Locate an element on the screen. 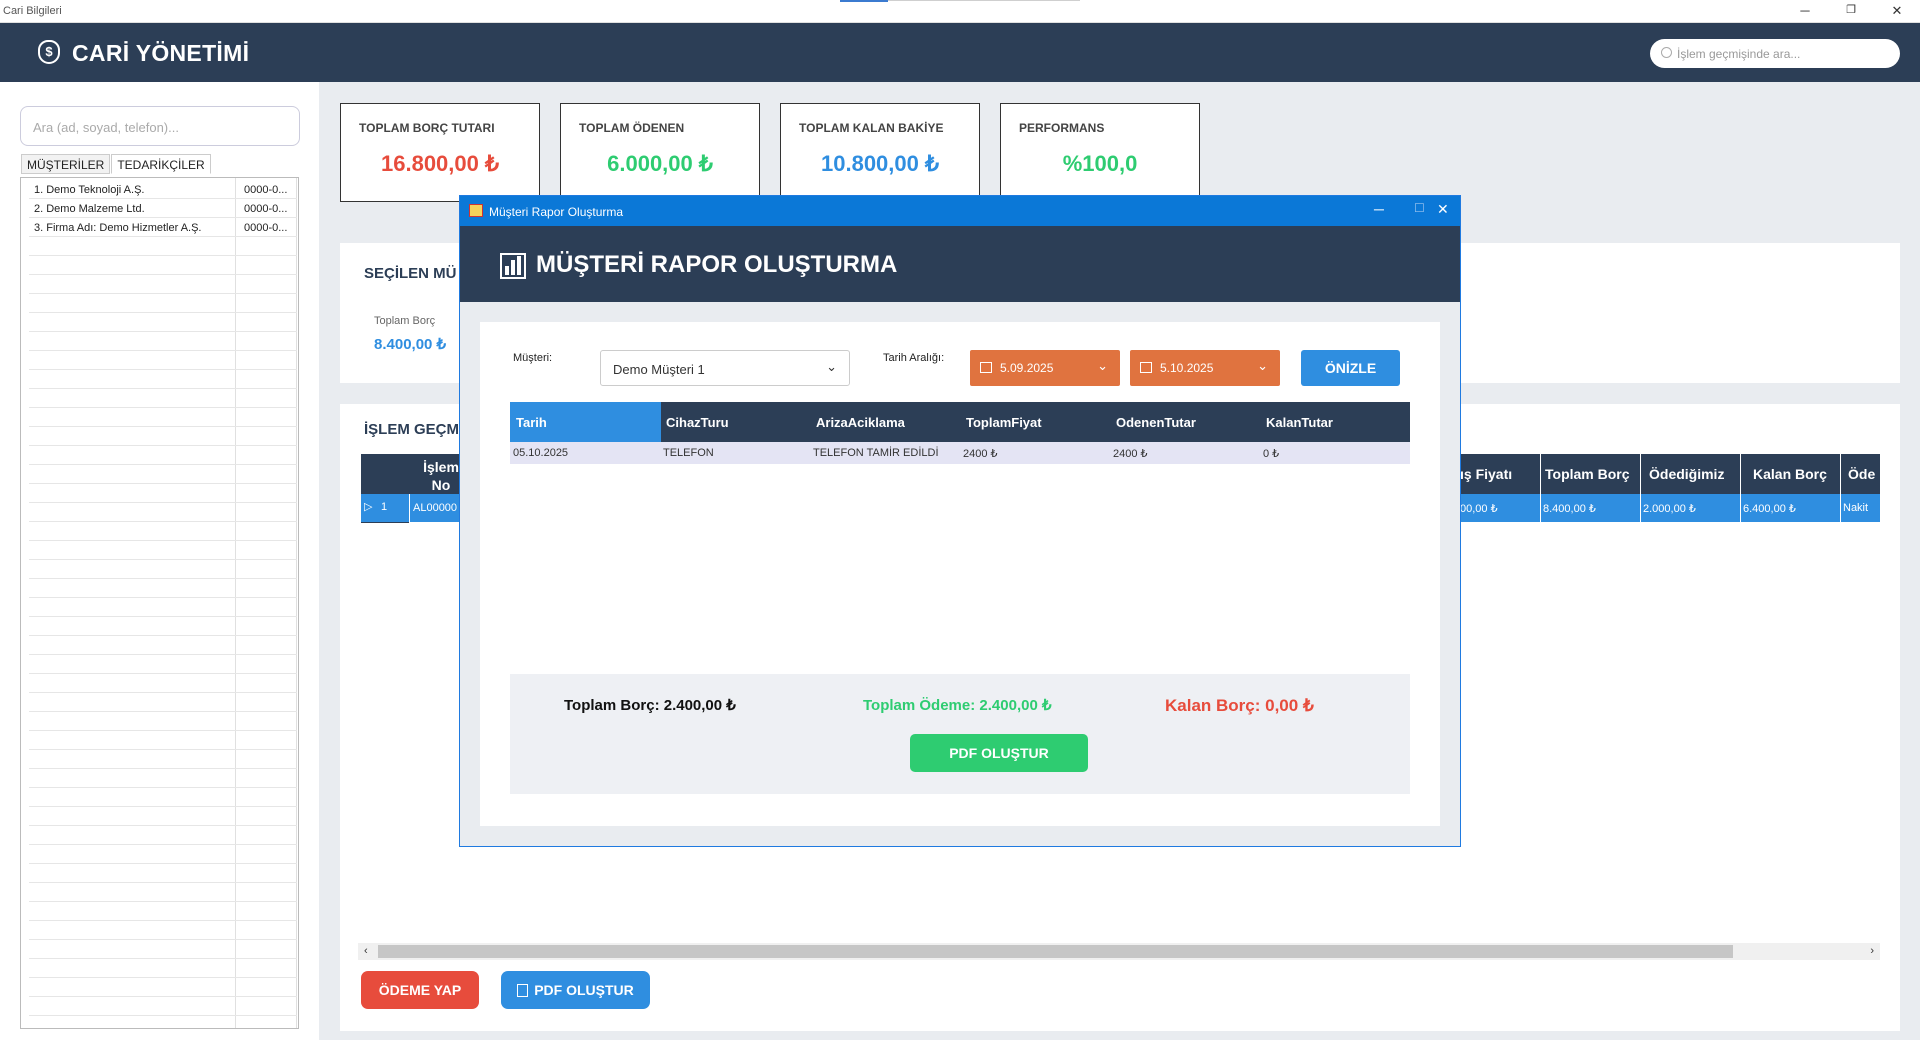 The height and width of the screenshot is (1040, 1920). col-kalan-borc: Kalan Borç is located at coordinates (1790, 474).